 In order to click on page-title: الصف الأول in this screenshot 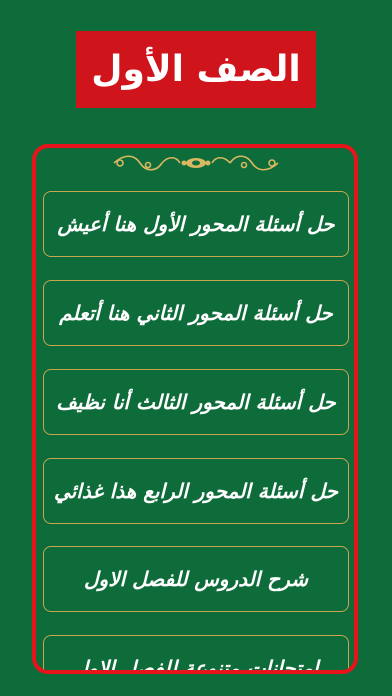, I will do `click(196, 69)`.